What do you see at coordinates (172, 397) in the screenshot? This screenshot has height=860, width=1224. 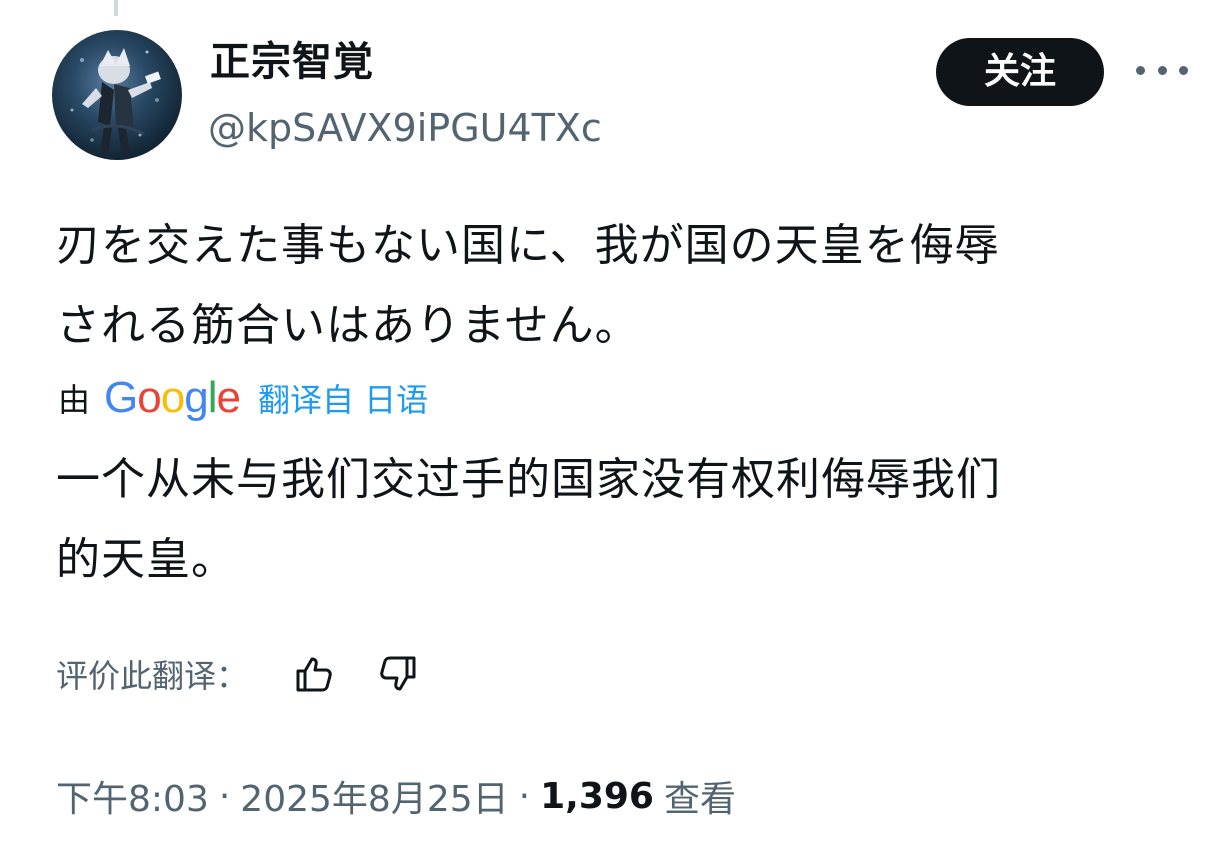 I see `google-logo: Google` at bounding box center [172, 397].